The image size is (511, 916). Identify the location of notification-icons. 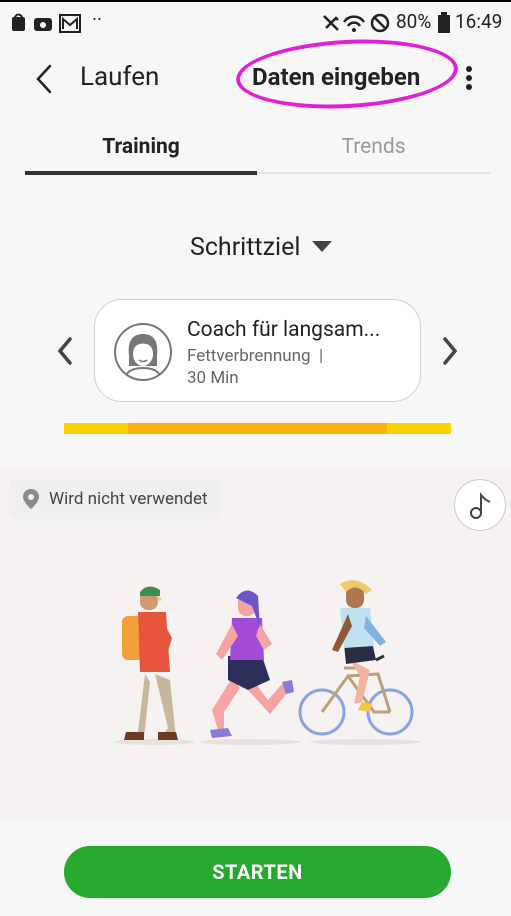
(46, 23).